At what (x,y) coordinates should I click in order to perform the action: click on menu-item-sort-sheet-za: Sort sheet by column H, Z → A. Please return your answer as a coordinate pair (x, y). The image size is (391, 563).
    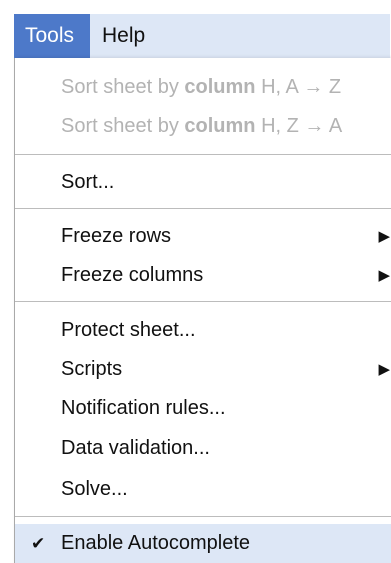
    Looking at the image, I should click on (203, 126).